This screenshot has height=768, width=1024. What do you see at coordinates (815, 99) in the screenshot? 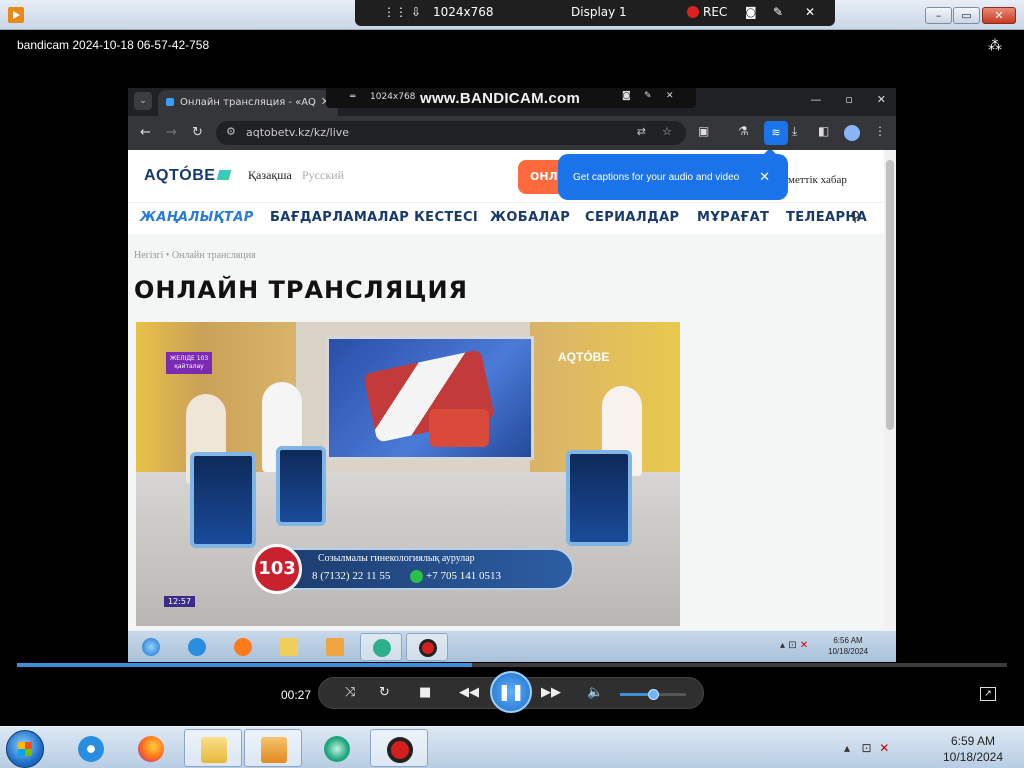
I see `browser-minimize-icon: —` at bounding box center [815, 99].